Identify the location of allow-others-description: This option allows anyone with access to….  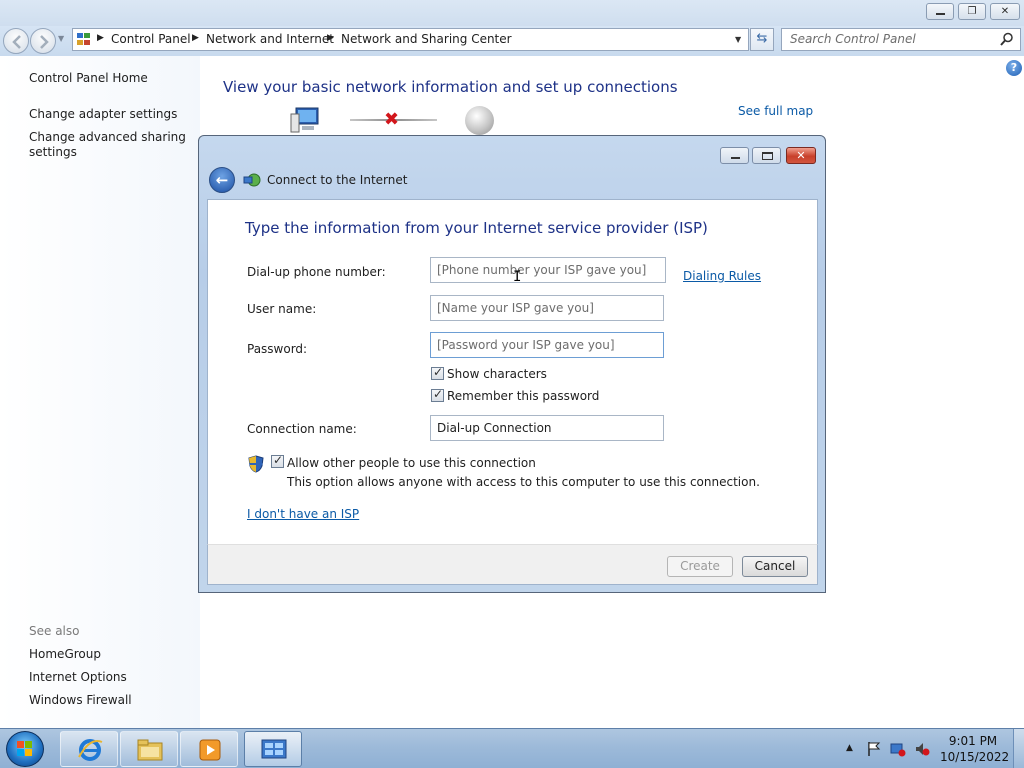
(523, 482).